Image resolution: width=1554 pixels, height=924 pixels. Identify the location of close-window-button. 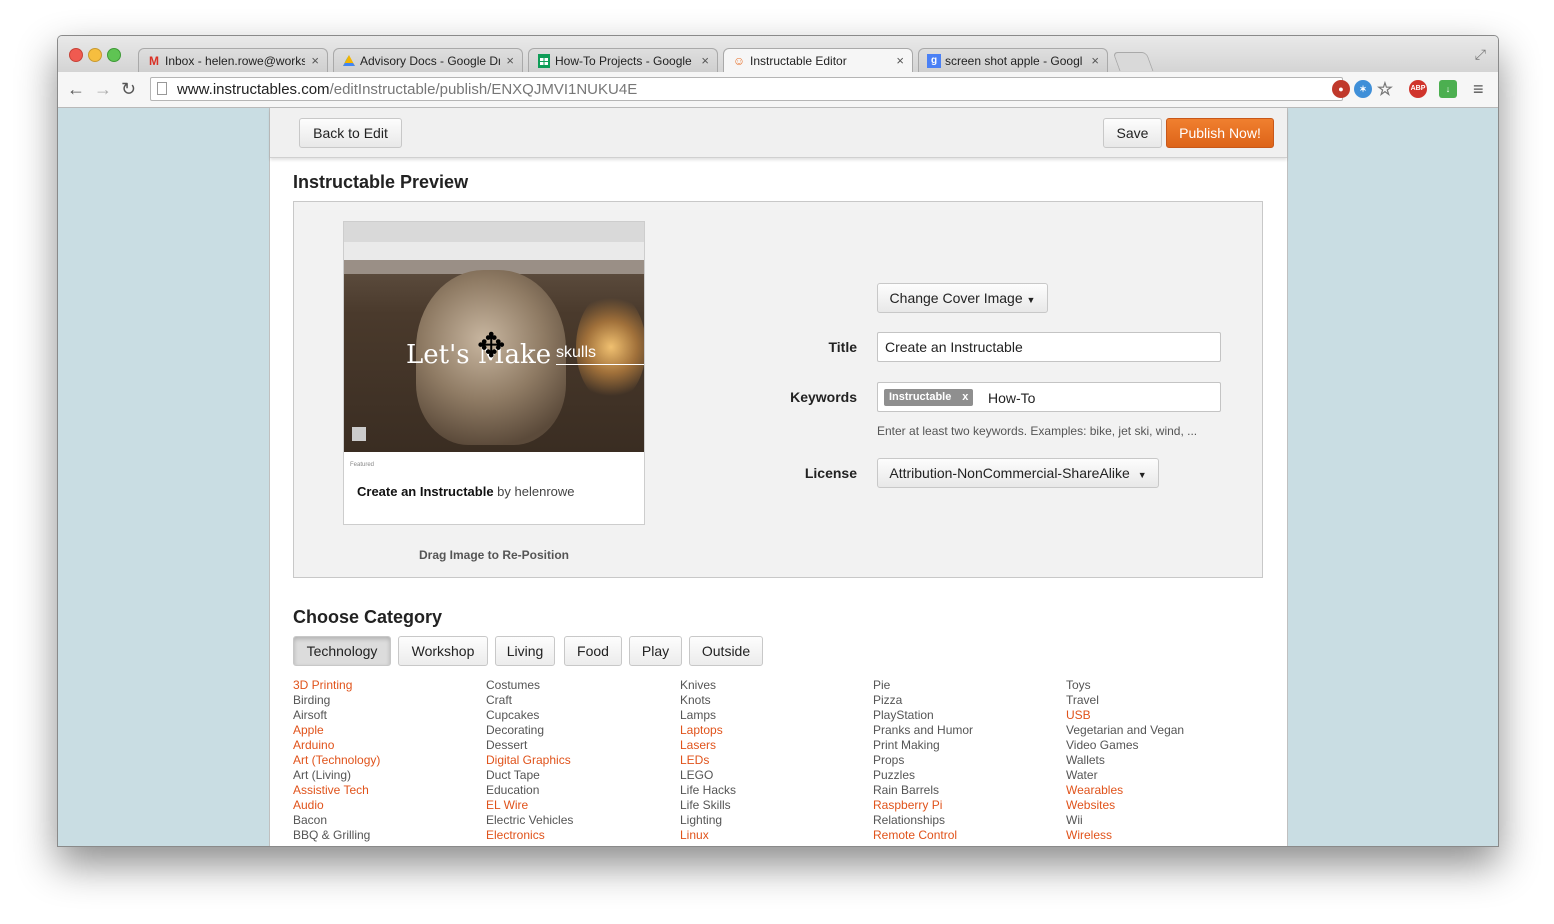
(76, 55).